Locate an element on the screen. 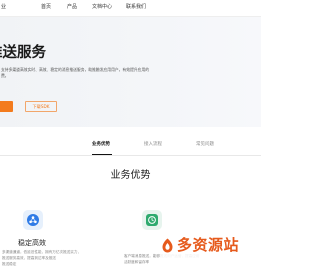 Image resolution: width=320 pixels, height=268 pixels. cloud-network-icon is located at coordinates (33, 220).